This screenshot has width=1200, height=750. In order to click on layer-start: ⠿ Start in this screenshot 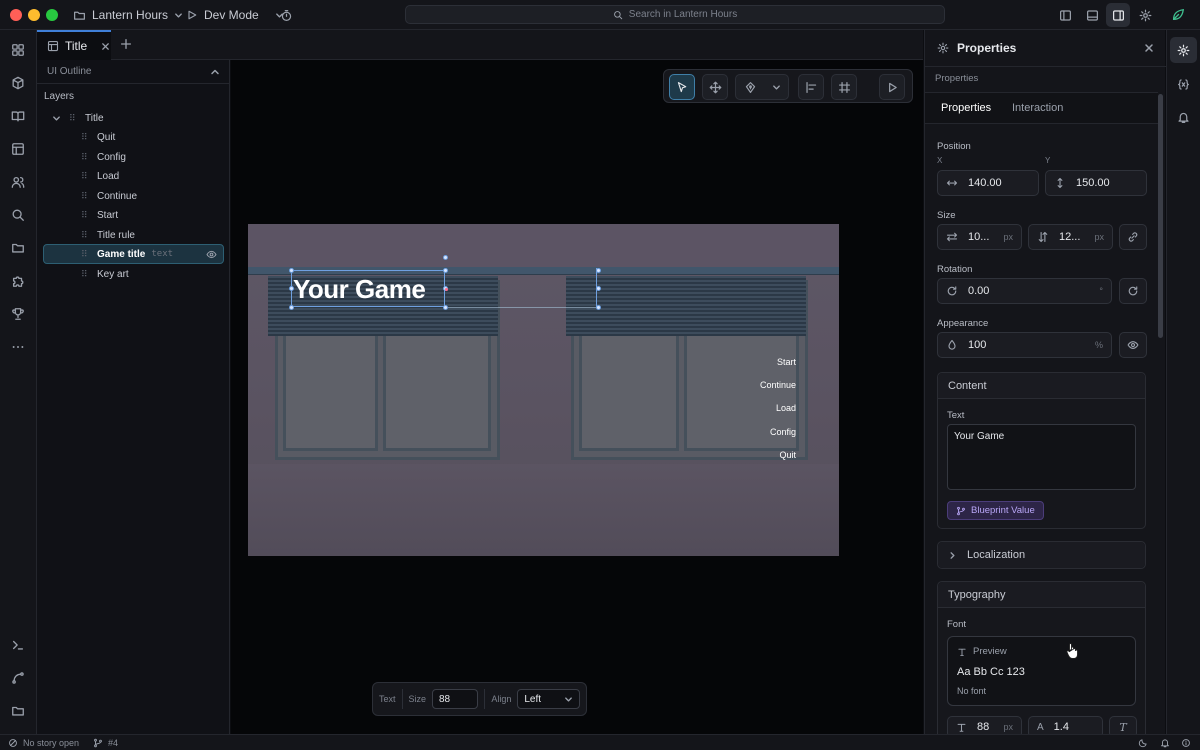, I will do `click(133, 215)`.